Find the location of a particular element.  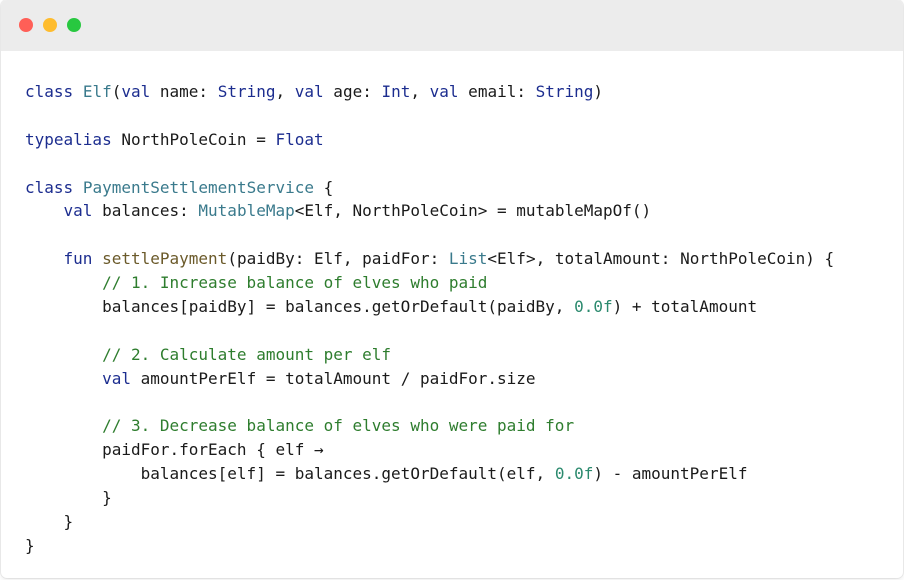

code-text: balances: is located at coordinates (145, 211).